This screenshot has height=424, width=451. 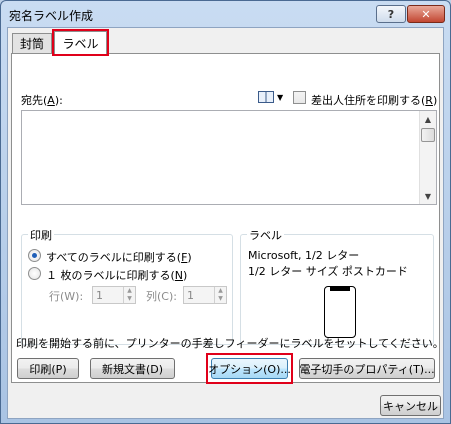 I want to click on column-spinner: 1 ▲ ▼, so click(x=205, y=295).